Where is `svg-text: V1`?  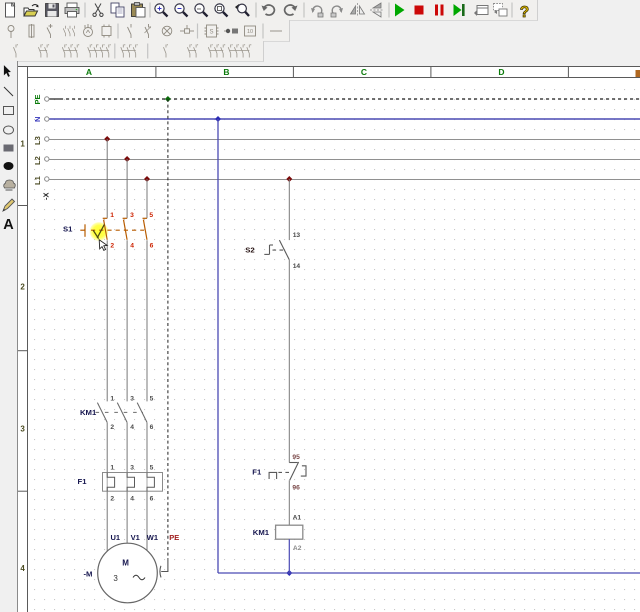
svg-text: V1 is located at coordinates (135, 537).